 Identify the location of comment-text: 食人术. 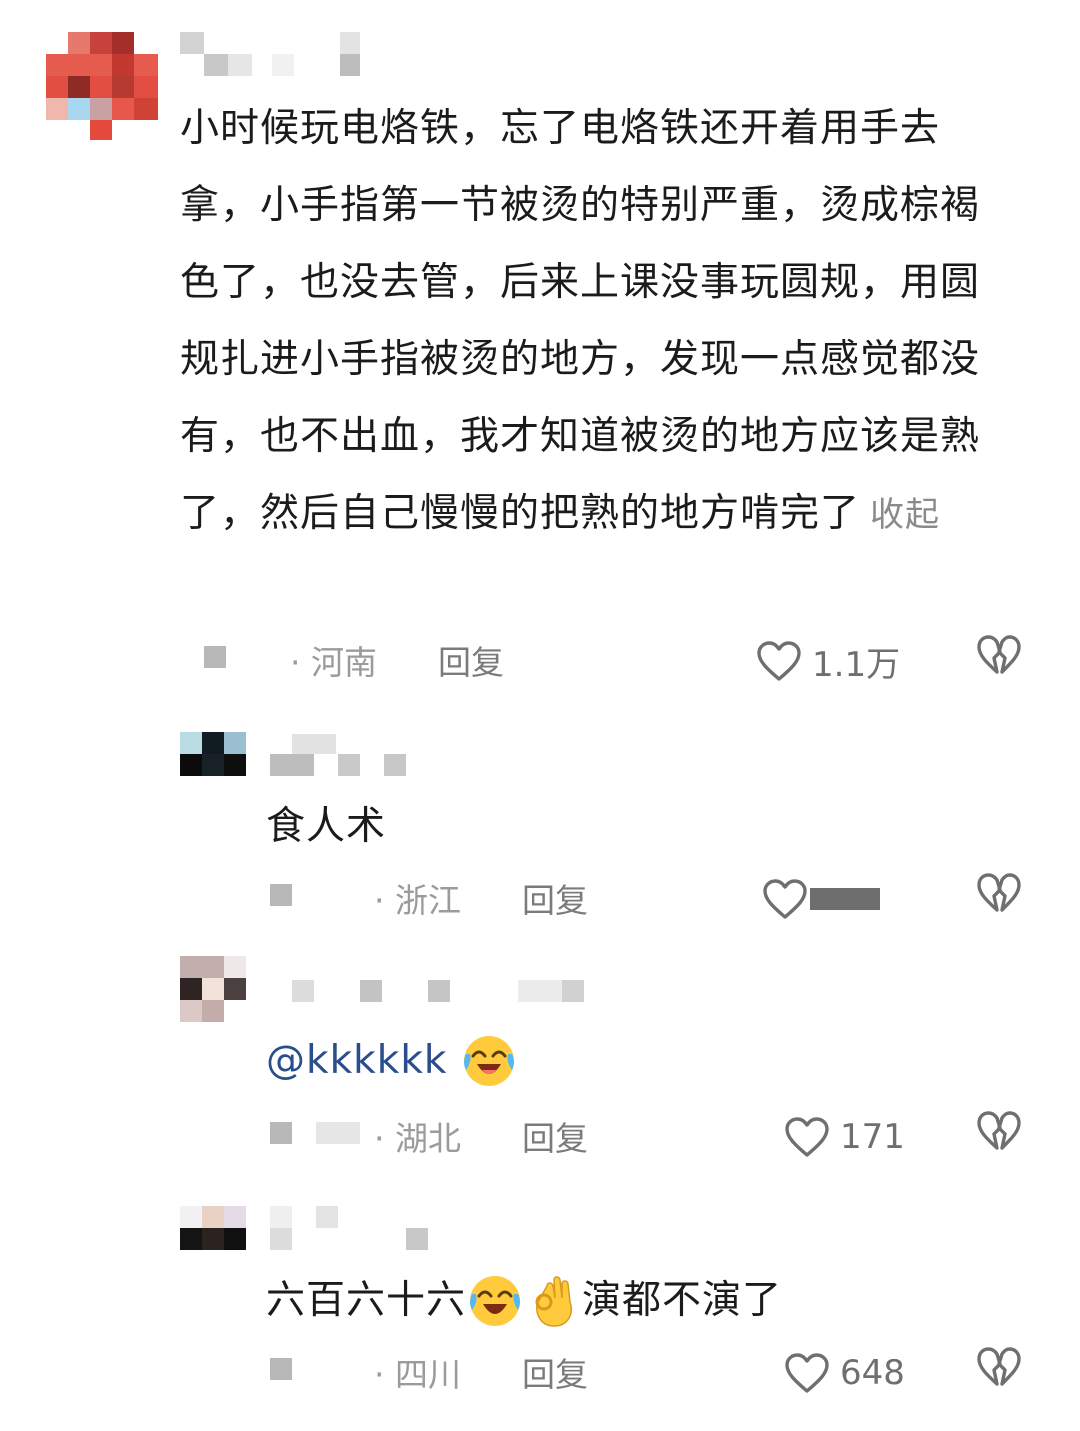
(626, 826).